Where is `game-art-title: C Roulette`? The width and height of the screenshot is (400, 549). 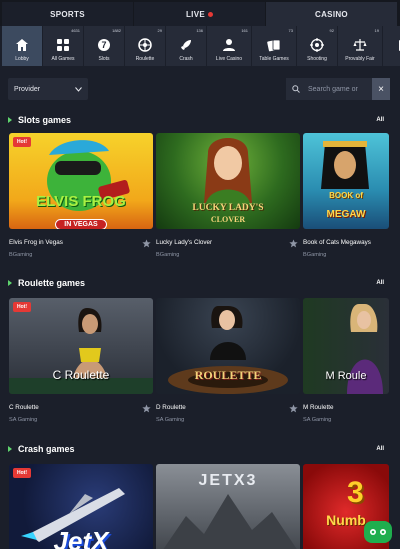
game-art-title: C Roulette is located at coordinates (81, 375).